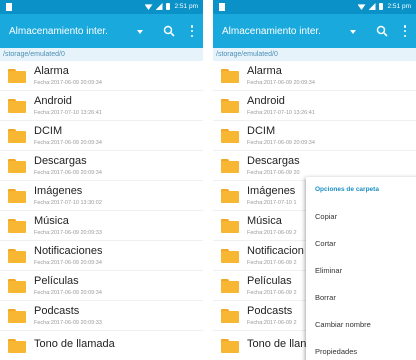 The image size is (416, 360). I want to click on menu-item-cut: Cortar, so click(361, 243).